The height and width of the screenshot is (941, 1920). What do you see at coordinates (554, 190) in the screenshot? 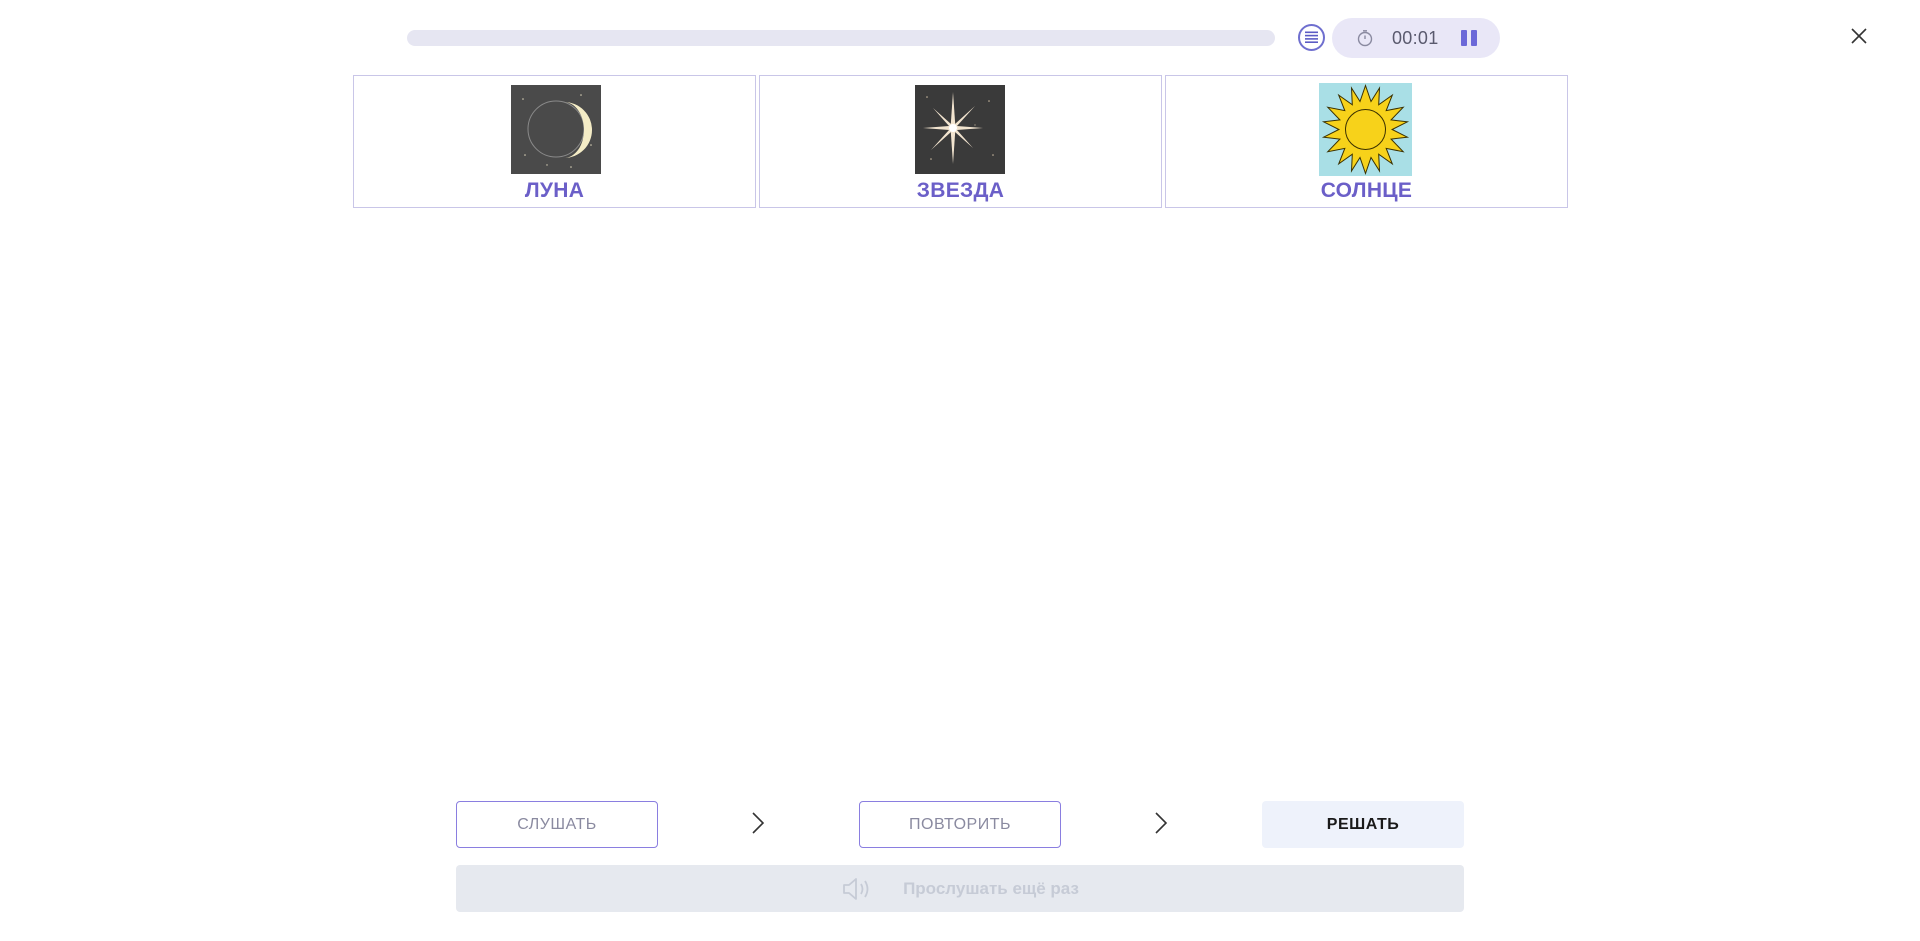
I see `card-label: ЛУНА` at bounding box center [554, 190].